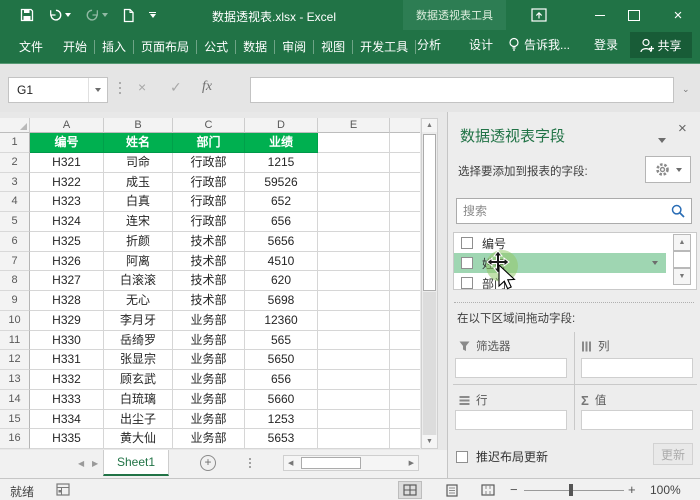 Image resolution: width=700 pixels, height=500 pixels. I want to click on row-header: 1, so click(15, 143).